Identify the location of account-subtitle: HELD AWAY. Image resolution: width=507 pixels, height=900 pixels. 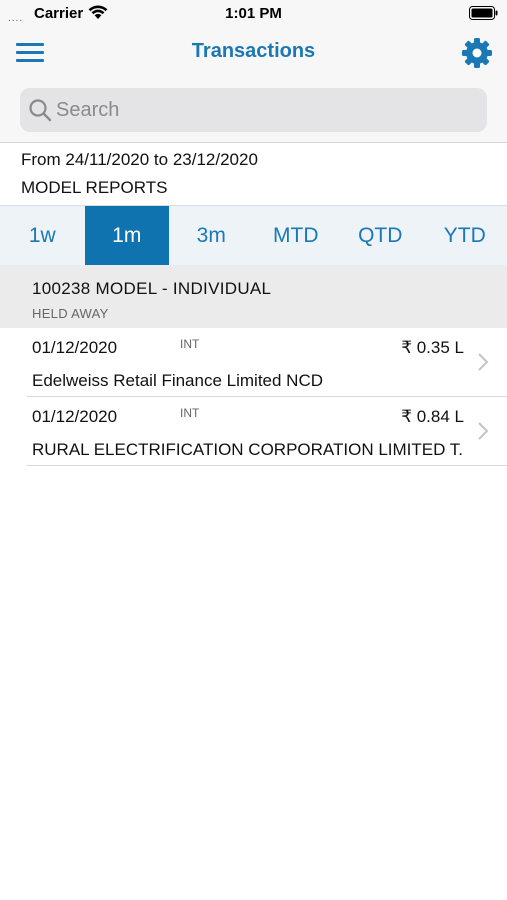
(70, 313).